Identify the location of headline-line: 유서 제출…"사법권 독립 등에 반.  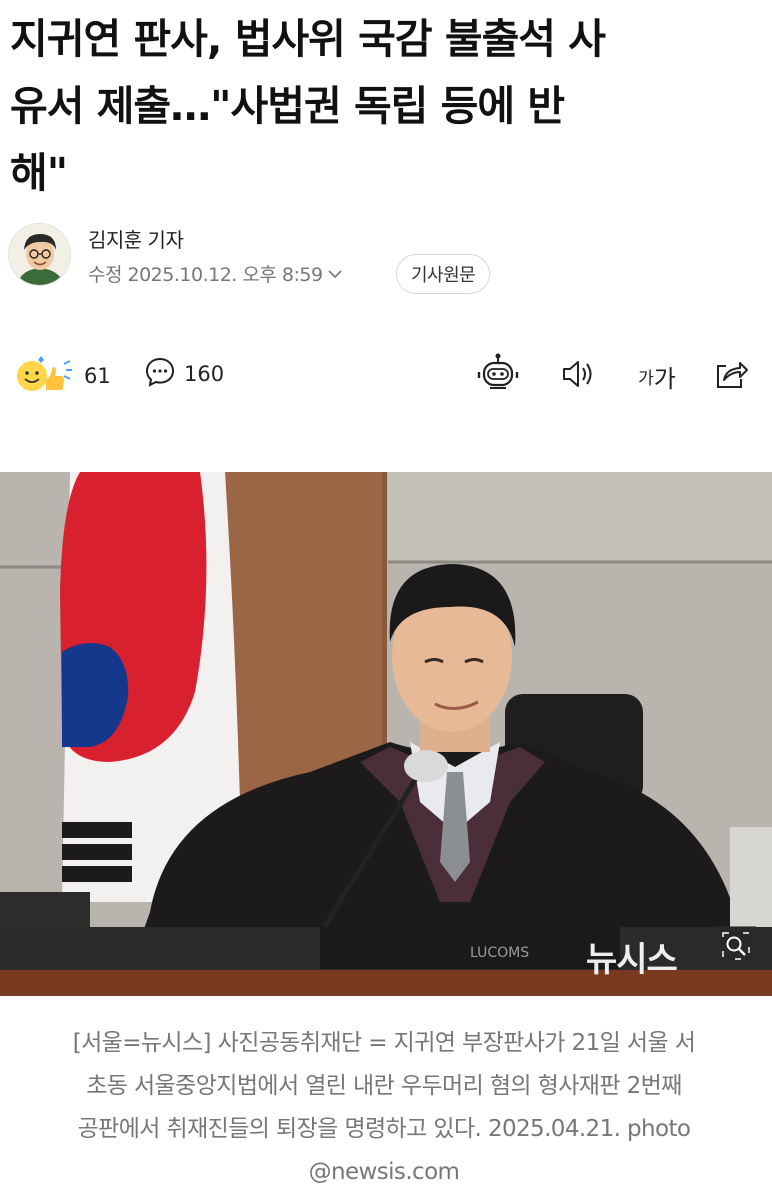
(287, 106).